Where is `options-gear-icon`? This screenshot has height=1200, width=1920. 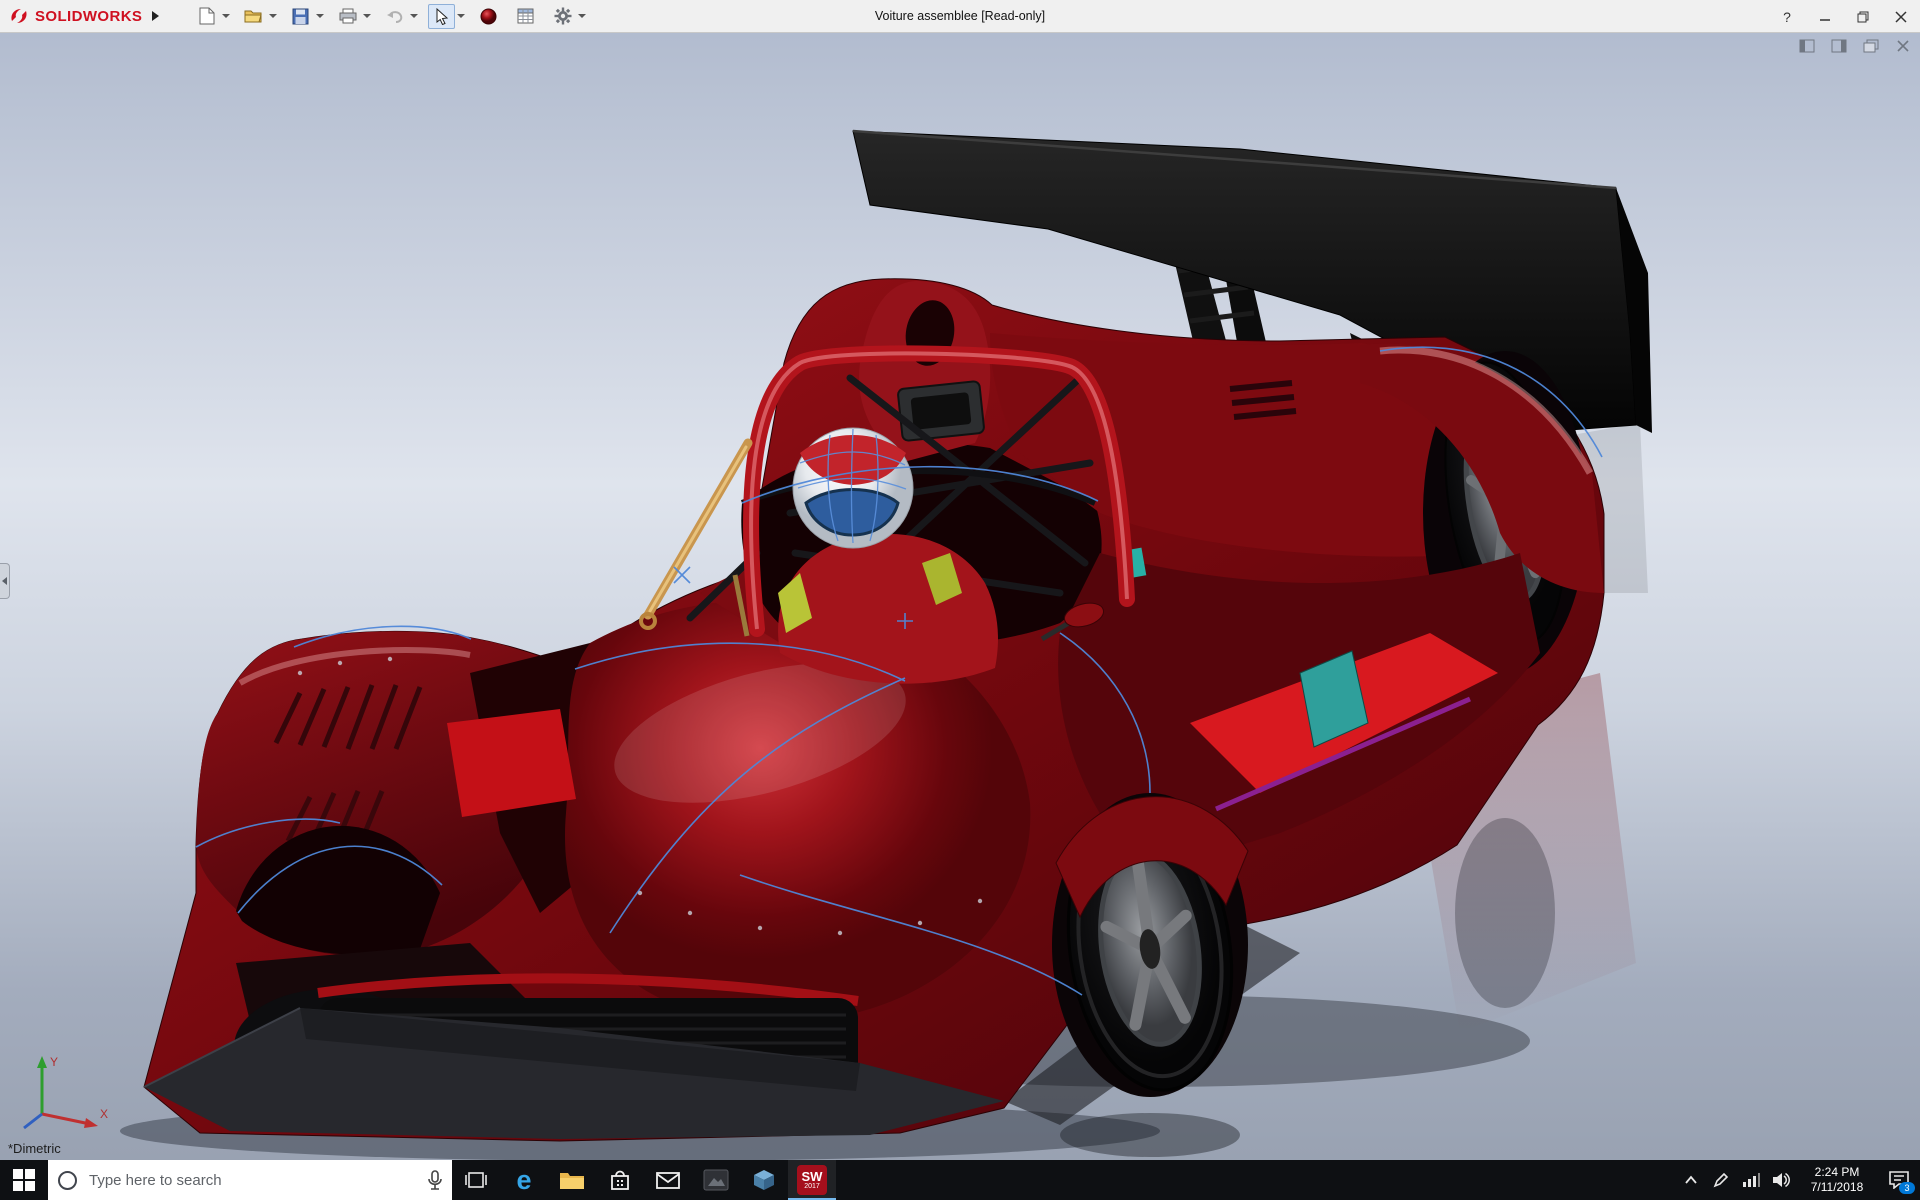
options-gear-icon is located at coordinates (563, 16).